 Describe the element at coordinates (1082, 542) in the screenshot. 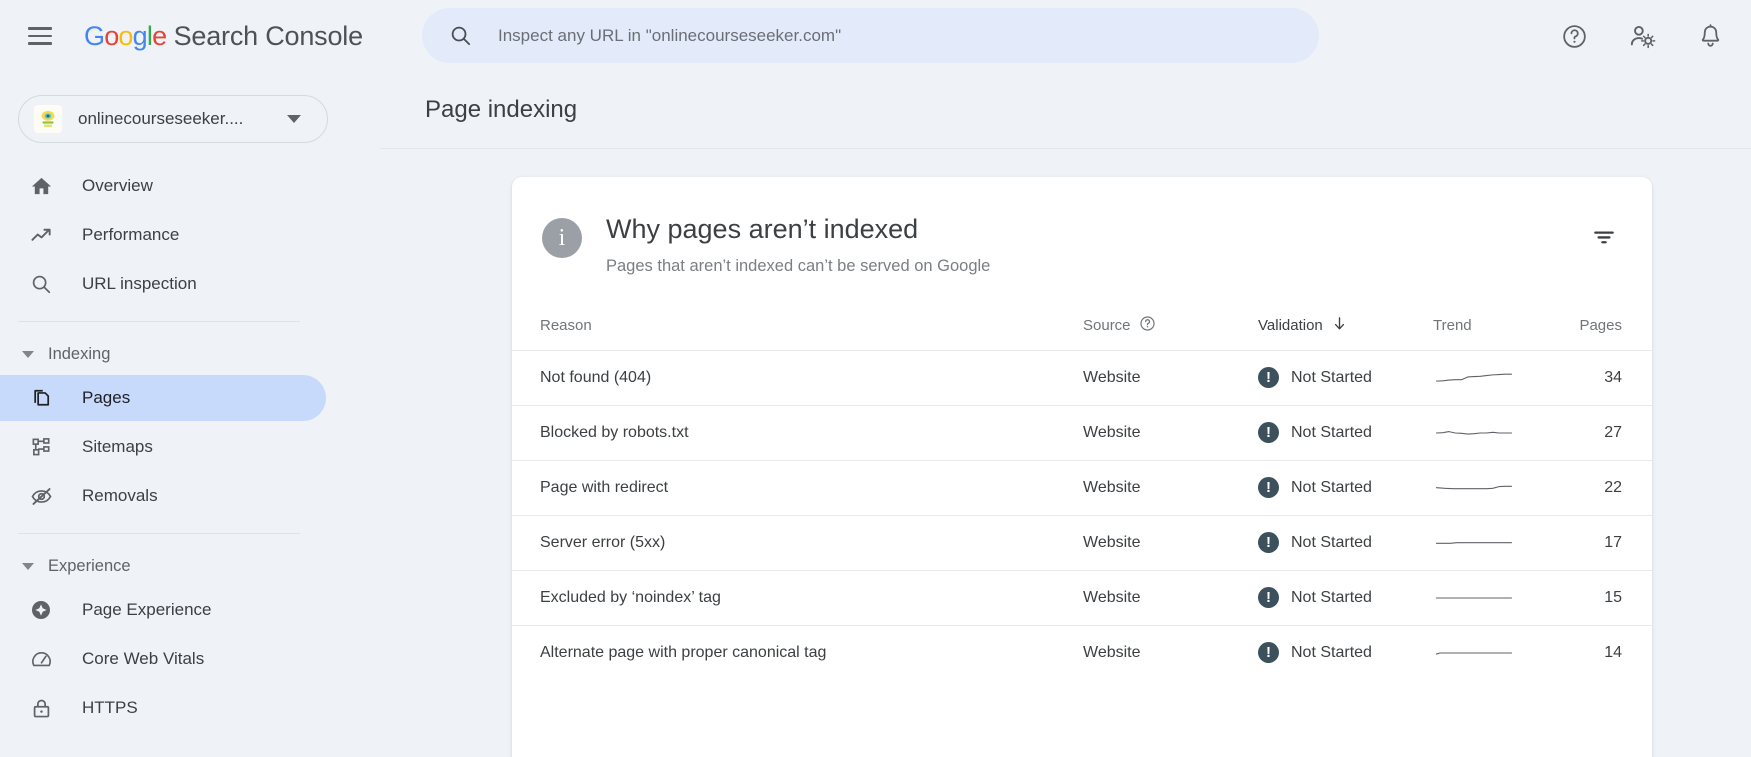

I see `table-row: Server error (5xx) Website! Not Started 17` at that location.